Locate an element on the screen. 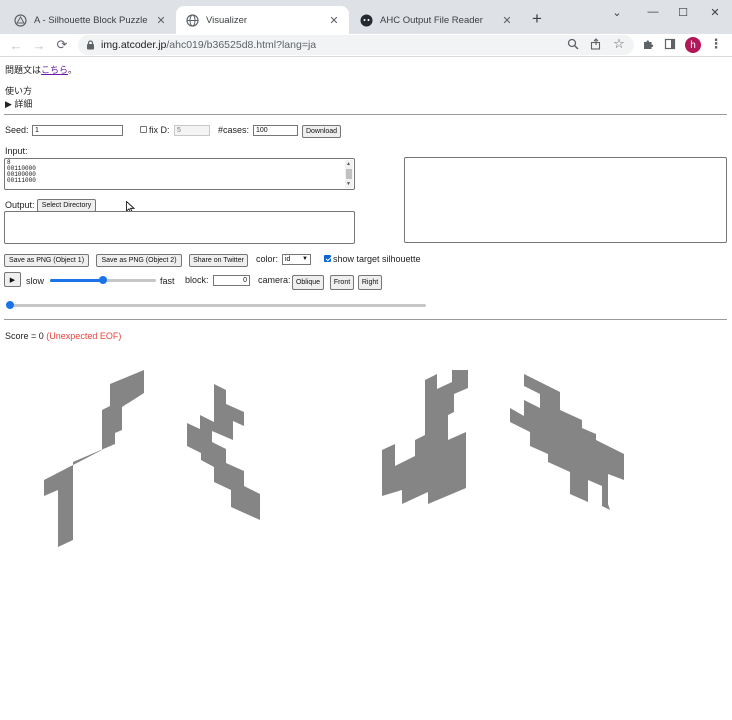 This screenshot has width=732, height=720. fix-d-label: fix D: is located at coordinates (159, 130).